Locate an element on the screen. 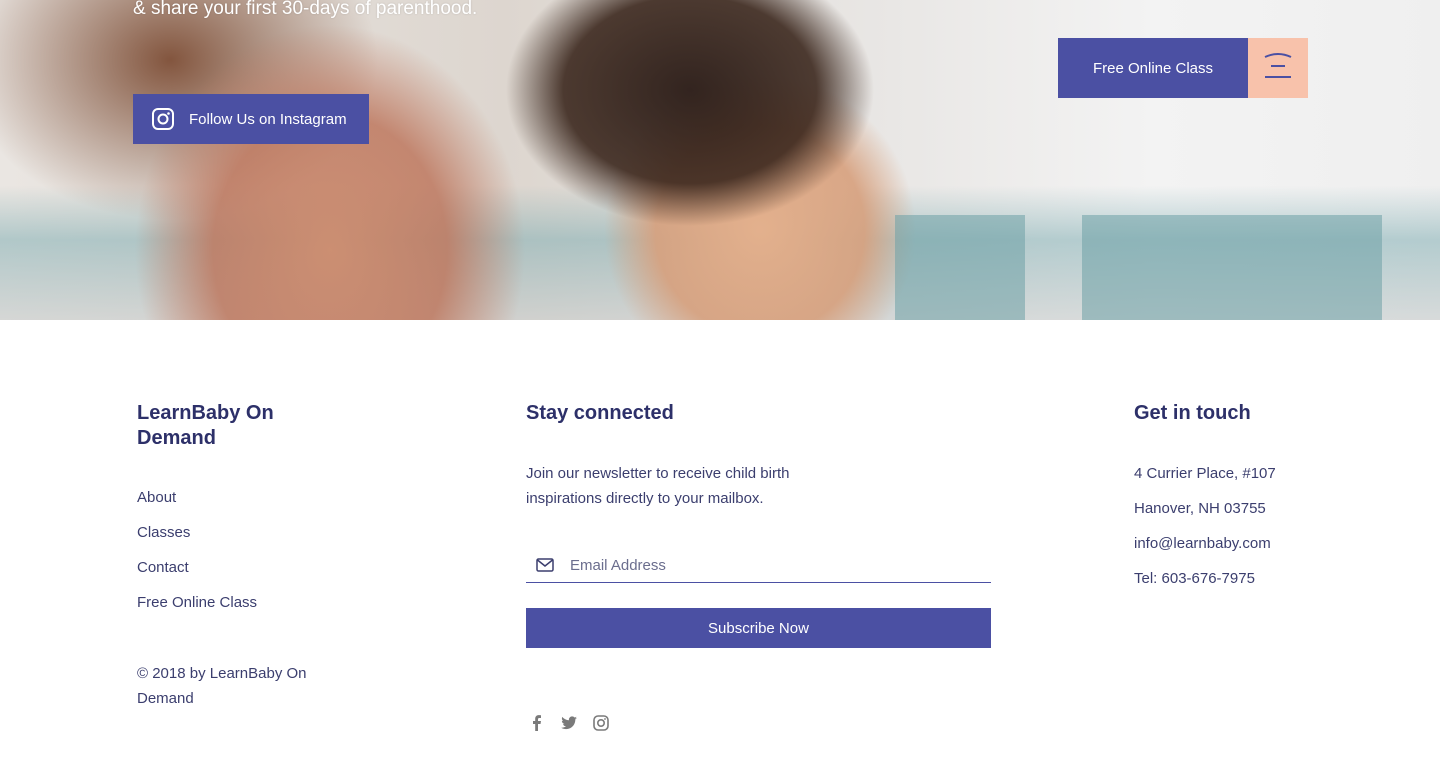 This screenshot has height=764, width=1440. newsletter-description-line2: inspirations directly to your mailbox. is located at coordinates (645, 498).